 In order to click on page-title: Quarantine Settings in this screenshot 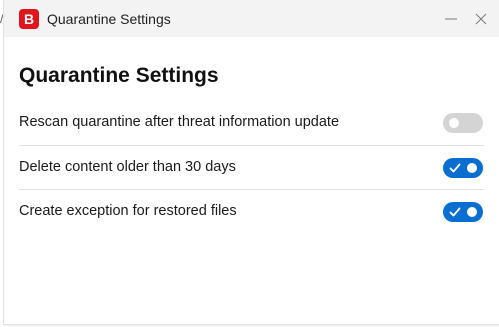, I will do `click(119, 75)`.